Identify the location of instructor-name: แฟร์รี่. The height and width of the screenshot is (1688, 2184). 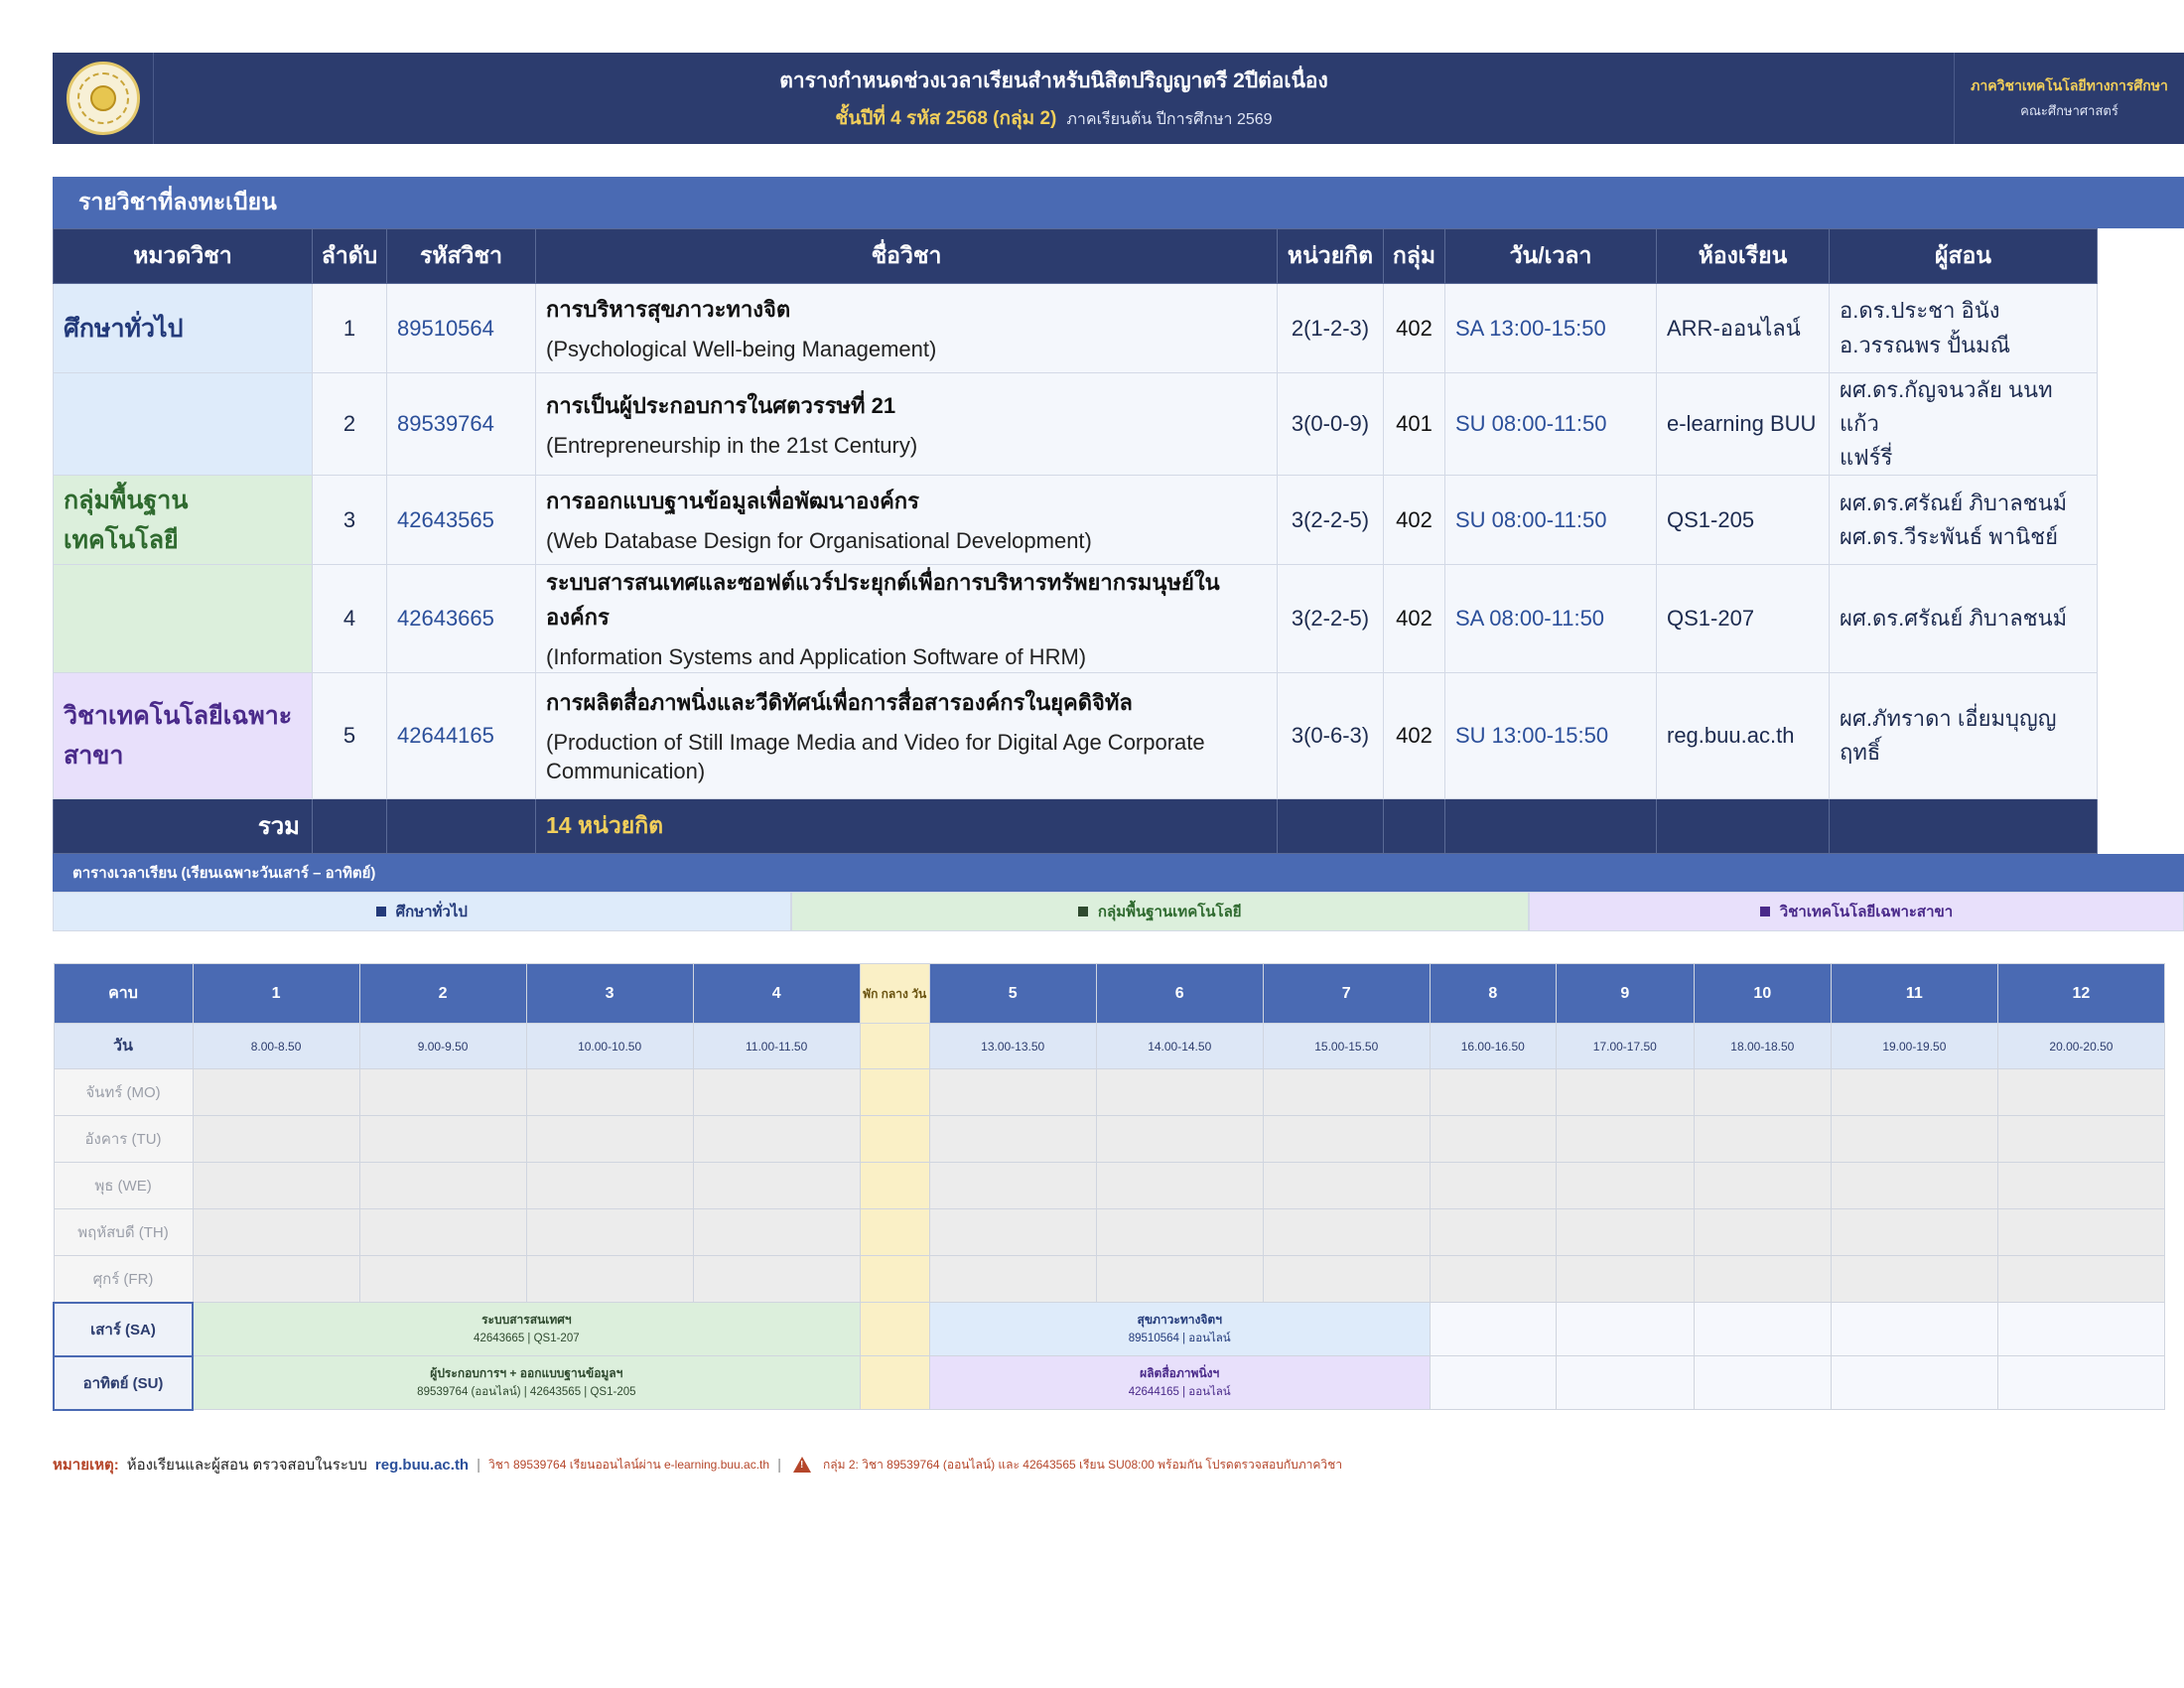
(1866, 458).